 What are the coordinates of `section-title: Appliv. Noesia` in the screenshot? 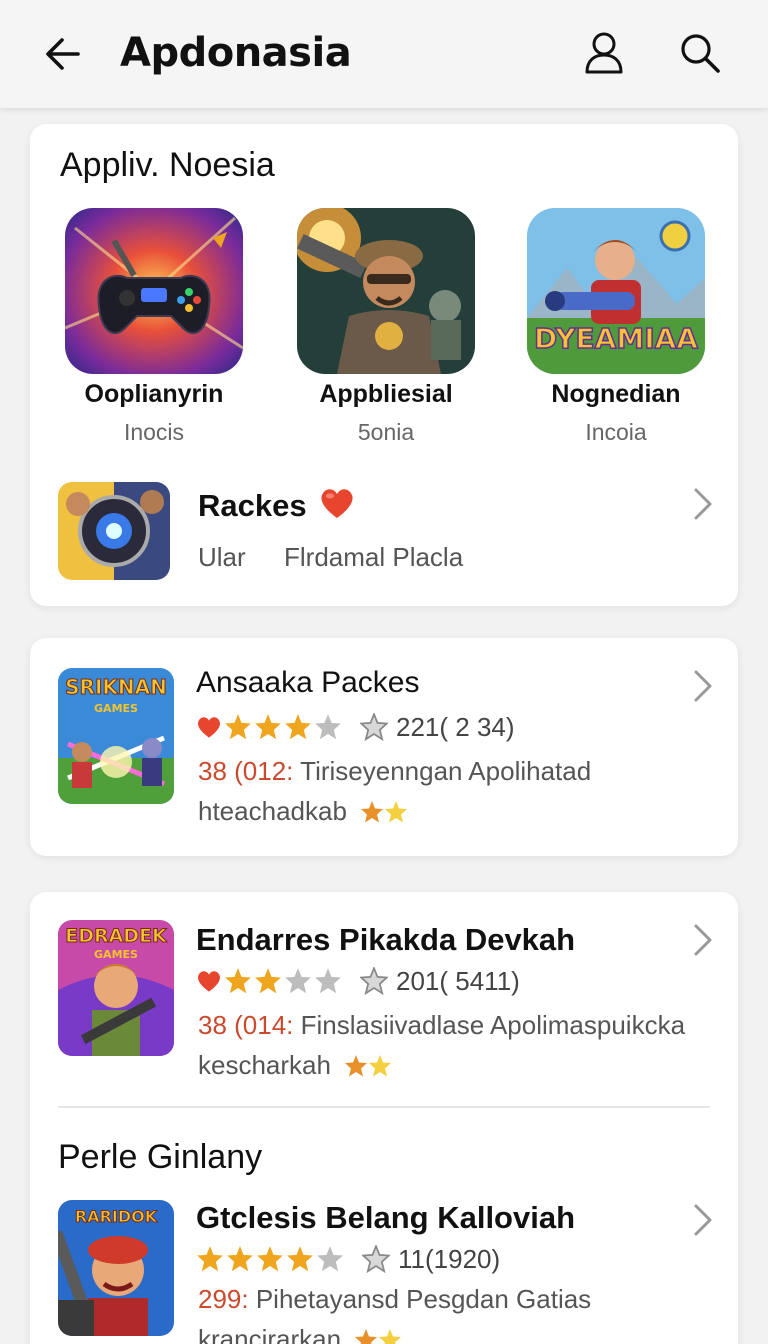 It's located at (167, 165).